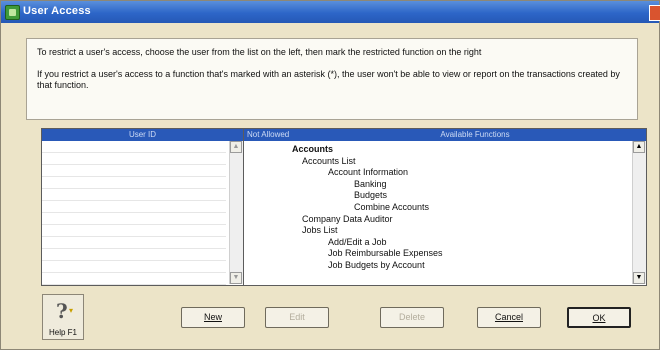 The height and width of the screenshot is (350, 660). Describe the element at coordinates (437, 195) in the screenshot. I see `function-row: Budgets` at that location.